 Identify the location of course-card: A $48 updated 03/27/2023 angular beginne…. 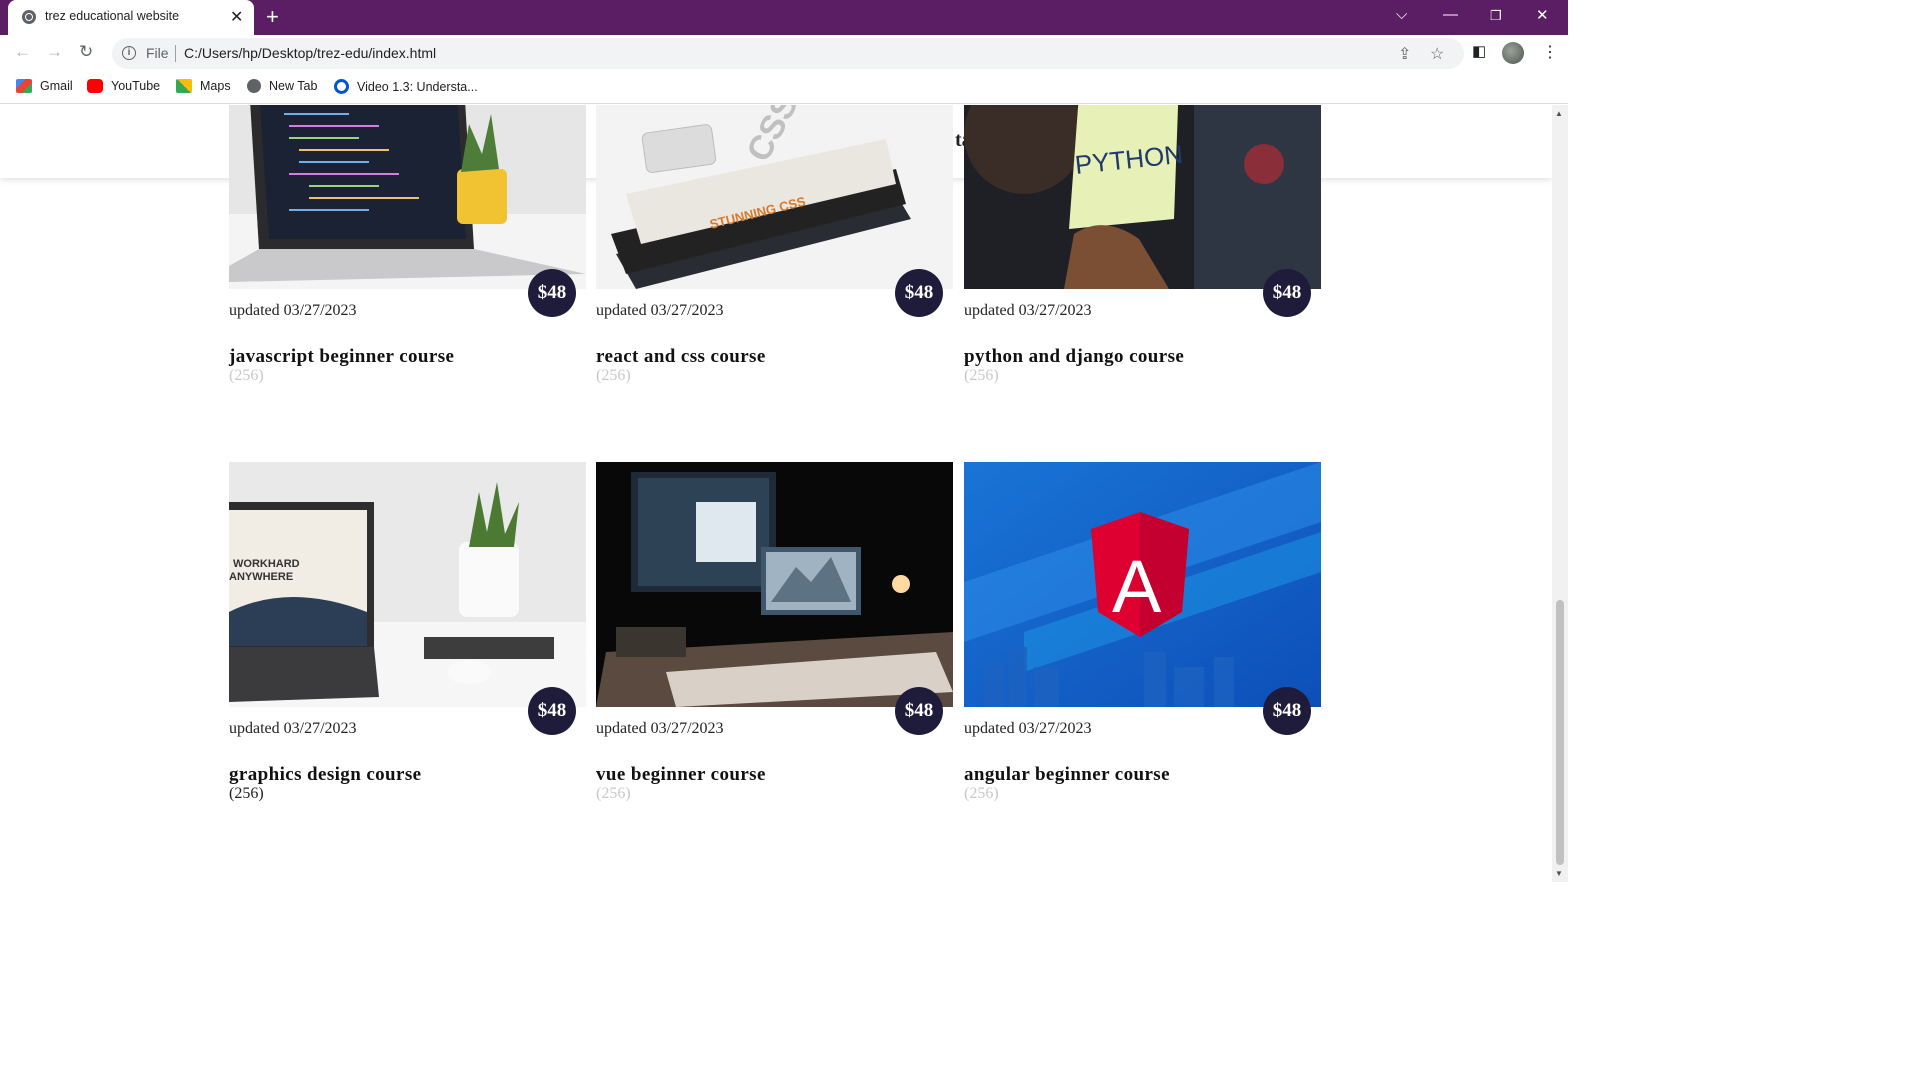
(1142, 632).